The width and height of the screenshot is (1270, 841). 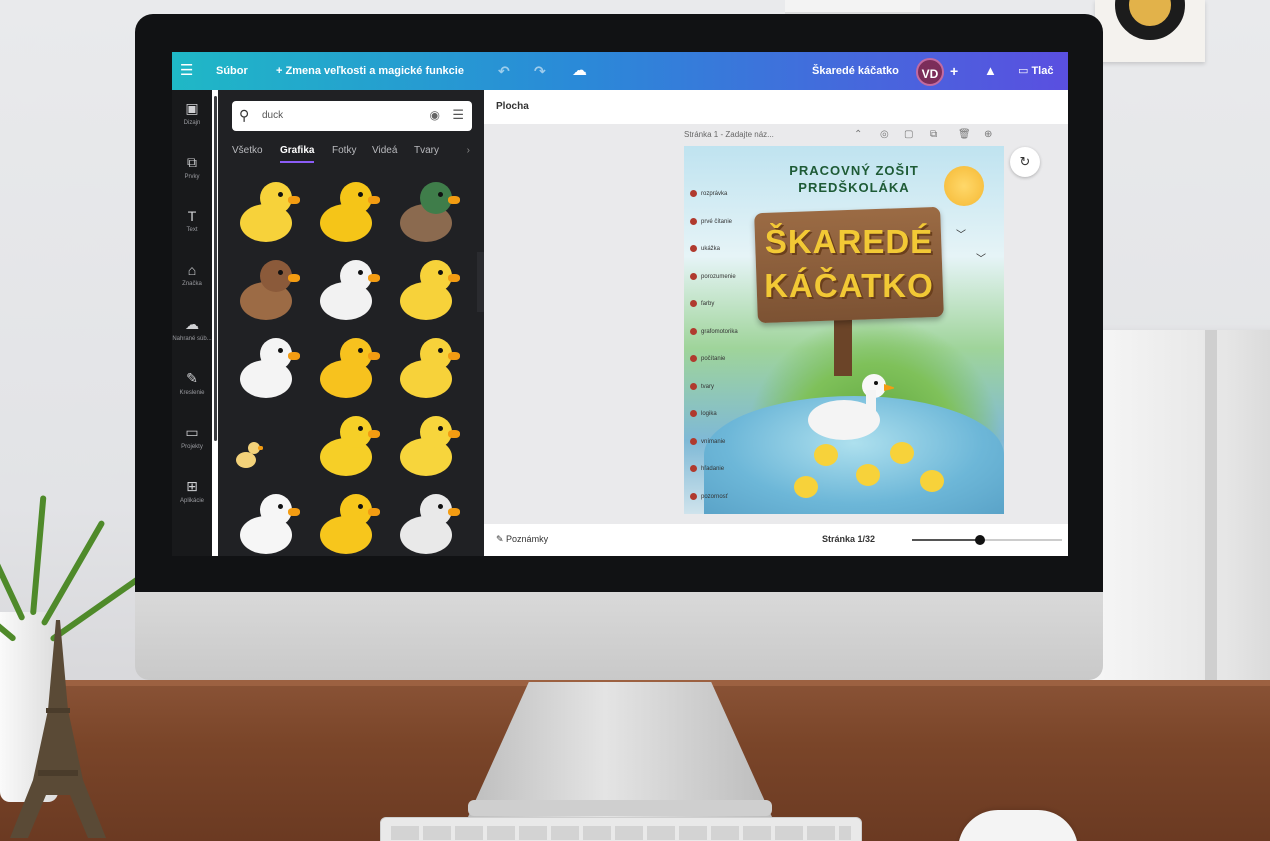 I want to click on toc-item: pozornosť, so click(x=709, y=497).